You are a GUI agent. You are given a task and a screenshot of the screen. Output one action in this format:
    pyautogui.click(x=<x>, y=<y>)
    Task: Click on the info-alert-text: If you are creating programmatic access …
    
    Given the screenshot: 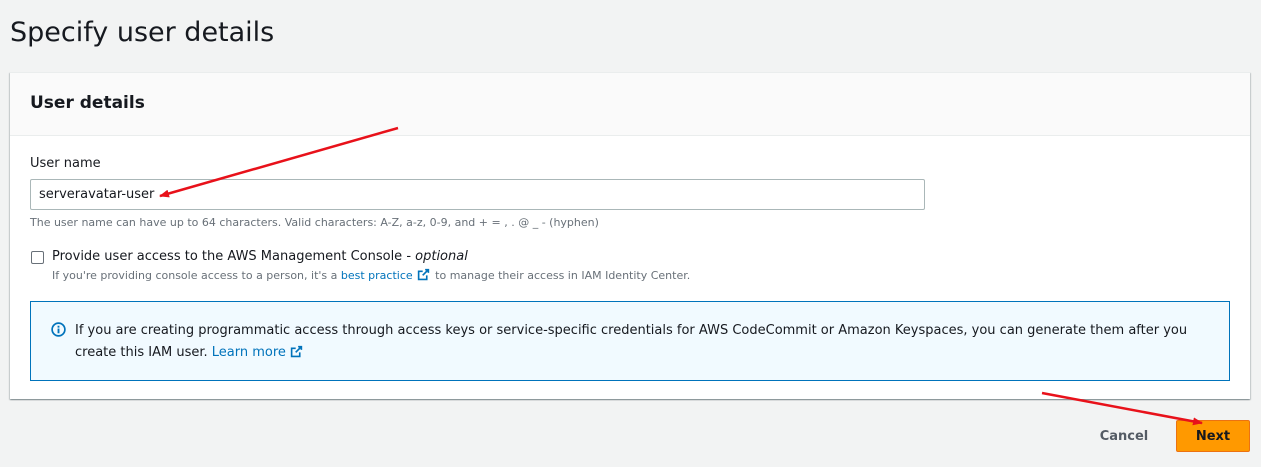 What is the action you would take?
    pyautogui.click(x=640, y=343)
    